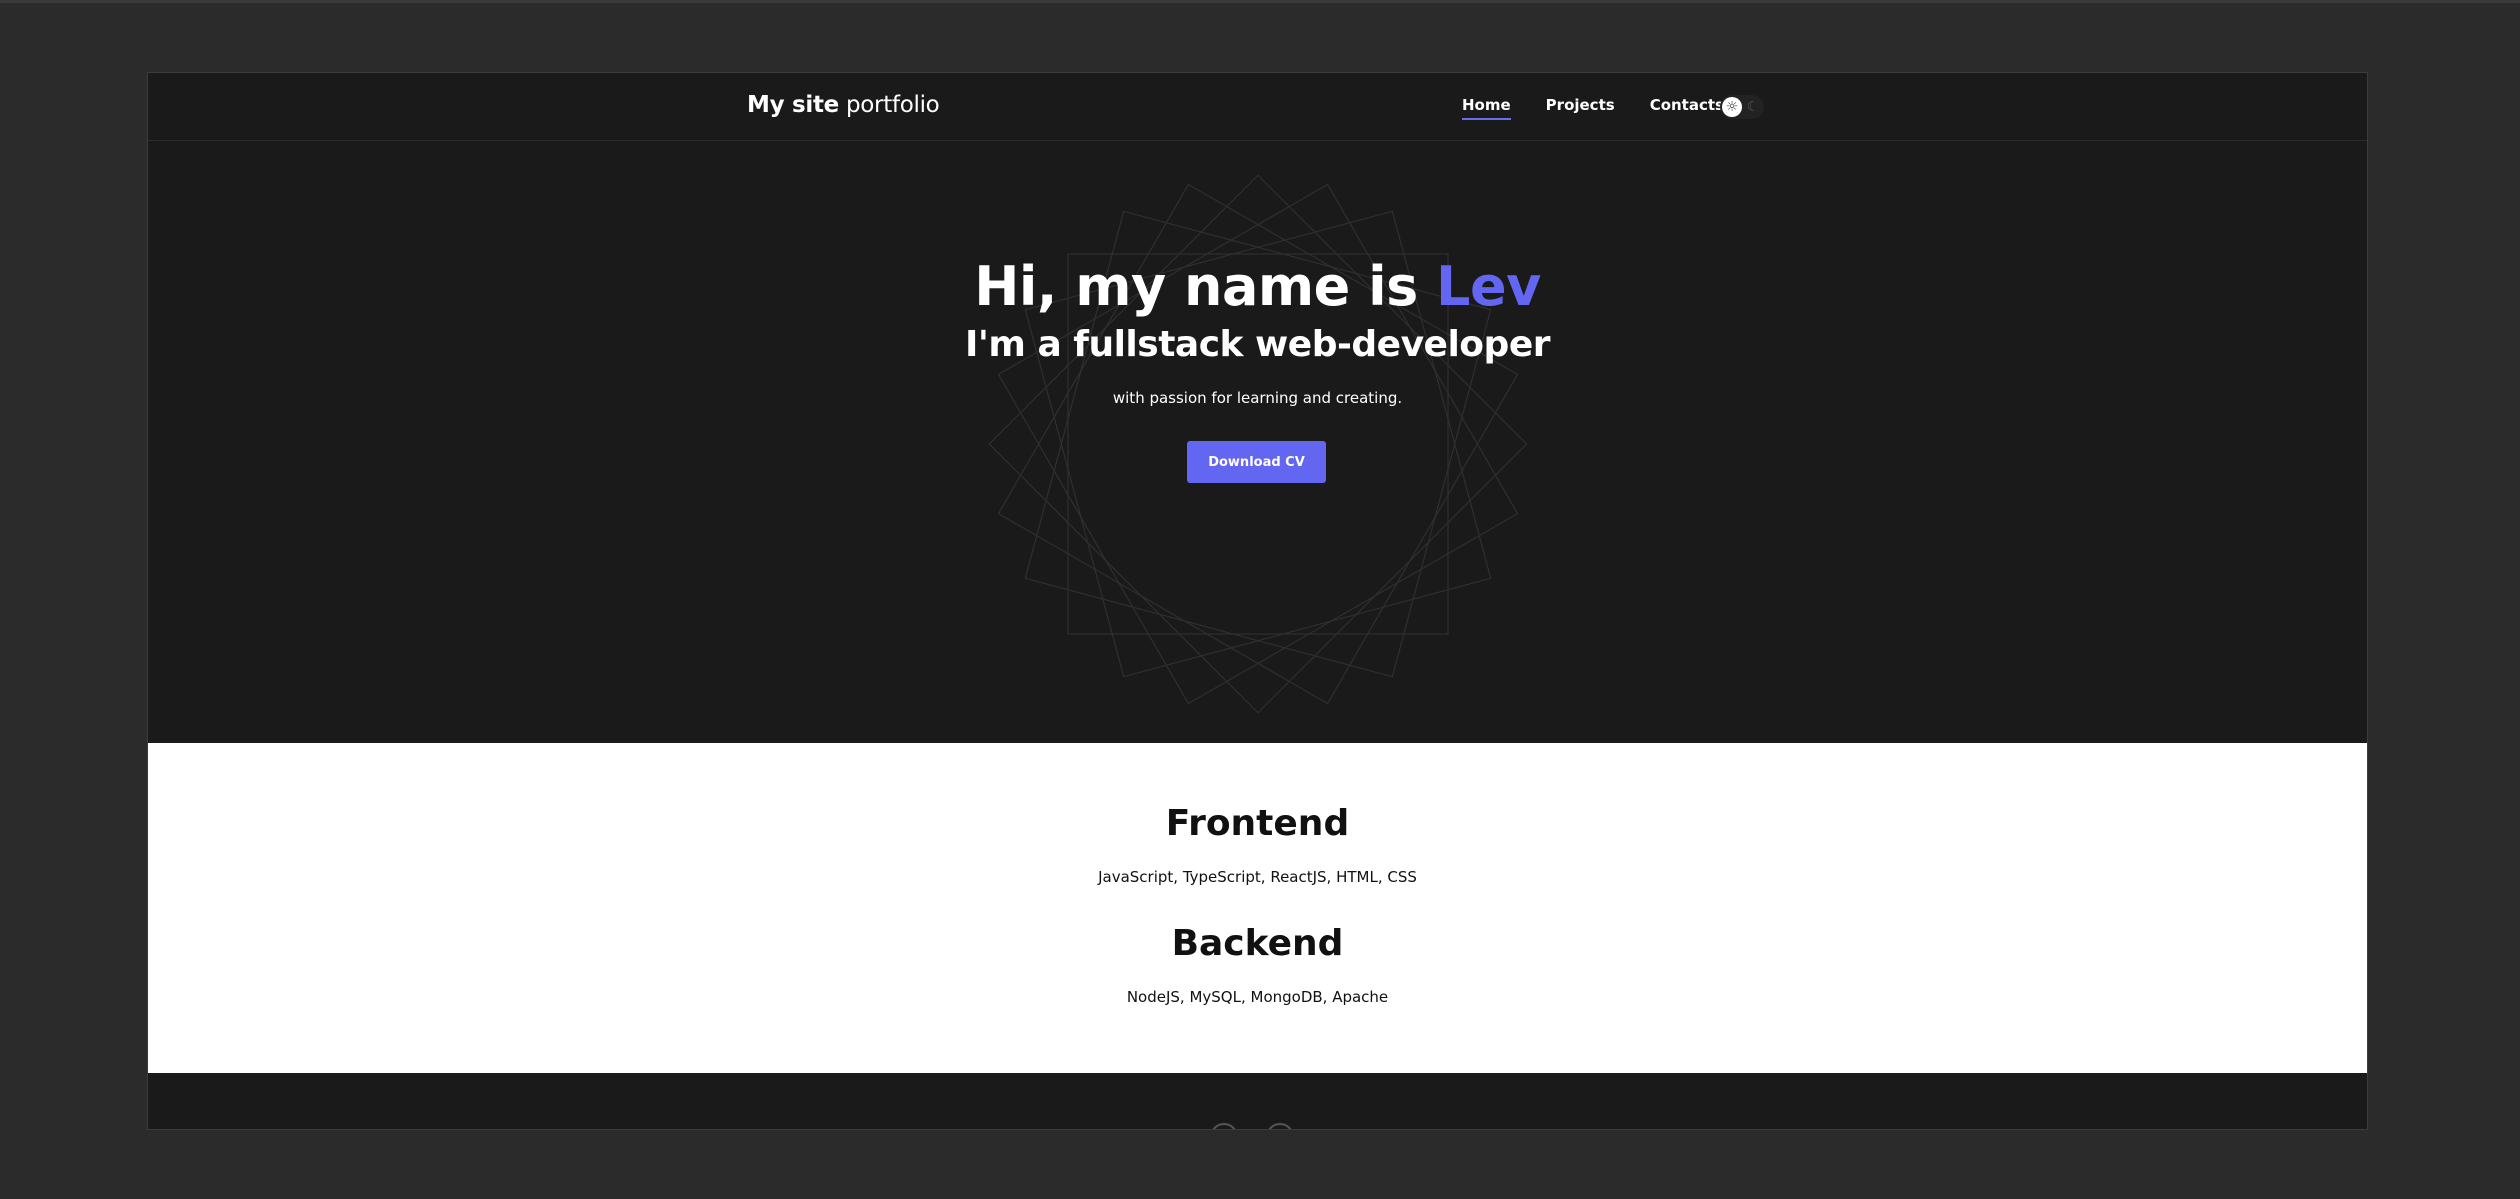  I want to click on site-logo: My site portfolio, so click(843, 105).